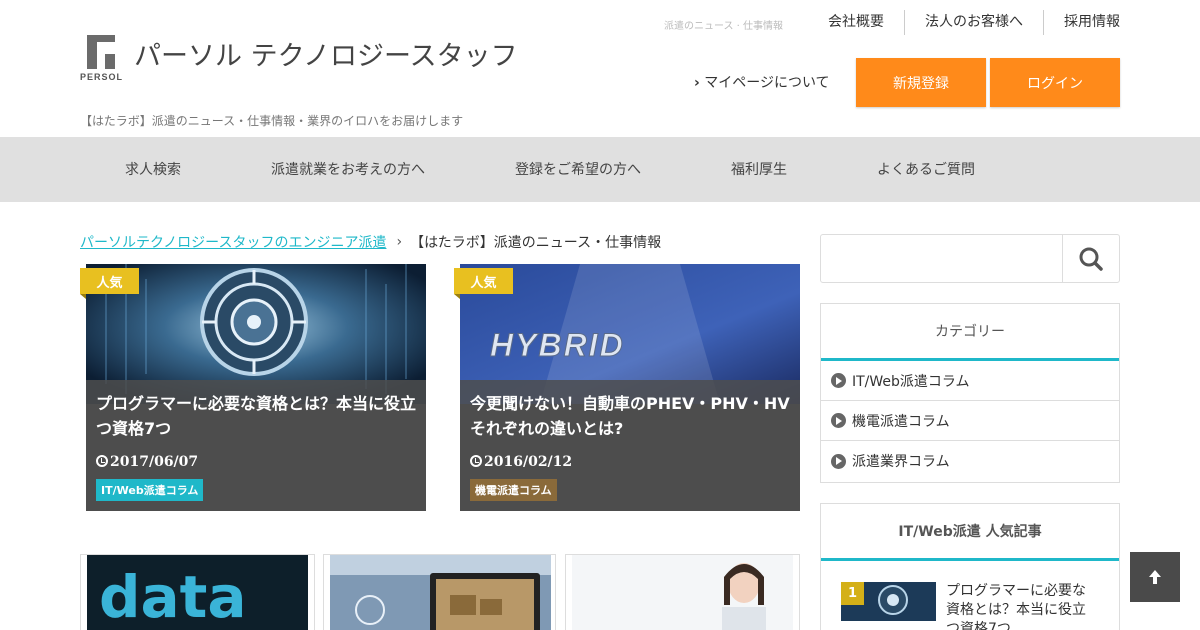 This screenshot has width=1200, height=630. What do you see at coordinates (233, 242) in the screenshot?
I see `breadcrumb-home-link: パーソルテクノロジースタッフのエンジニア派遣` at bounding box center [233, 242].